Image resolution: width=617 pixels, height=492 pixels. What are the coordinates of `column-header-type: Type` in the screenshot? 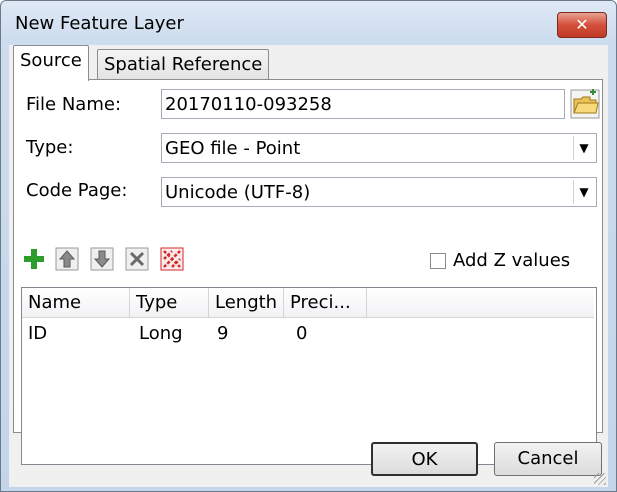 It's located at (169, 303).